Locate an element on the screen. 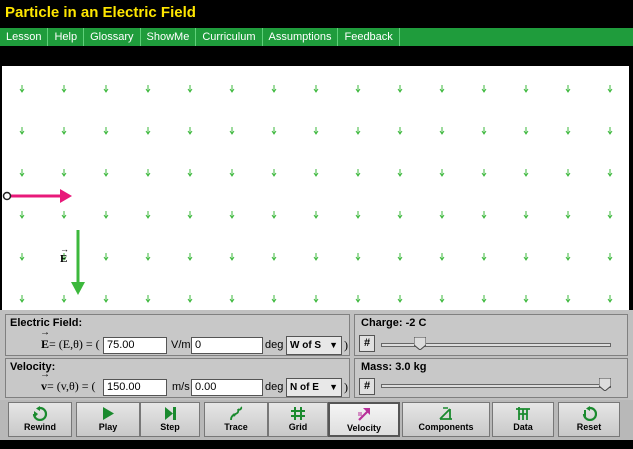  rewind-icon is located at coordinates (40, 413).